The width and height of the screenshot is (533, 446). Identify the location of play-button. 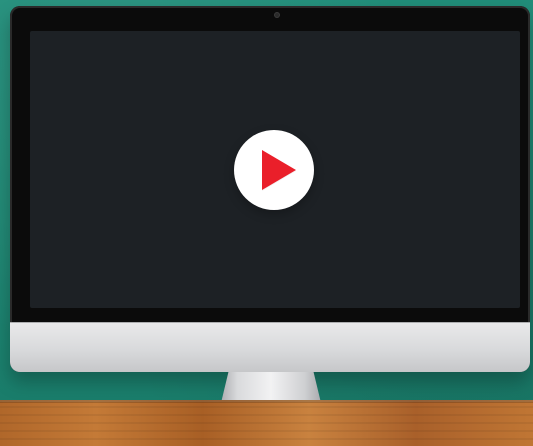
(274, 170).